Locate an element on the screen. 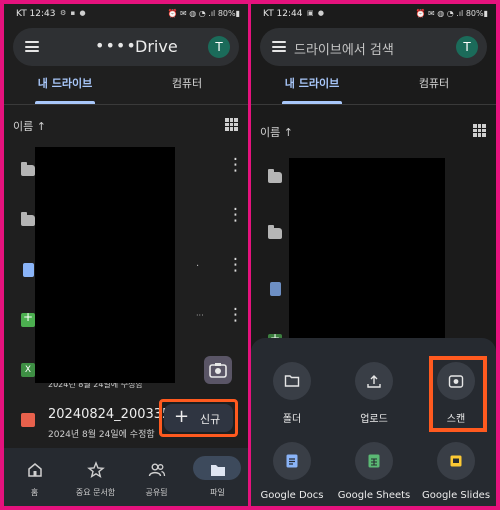 The width and height of the screenshot is (500, 510). top-app-bar: •••• Drive T is located at coordinates (126, 47).